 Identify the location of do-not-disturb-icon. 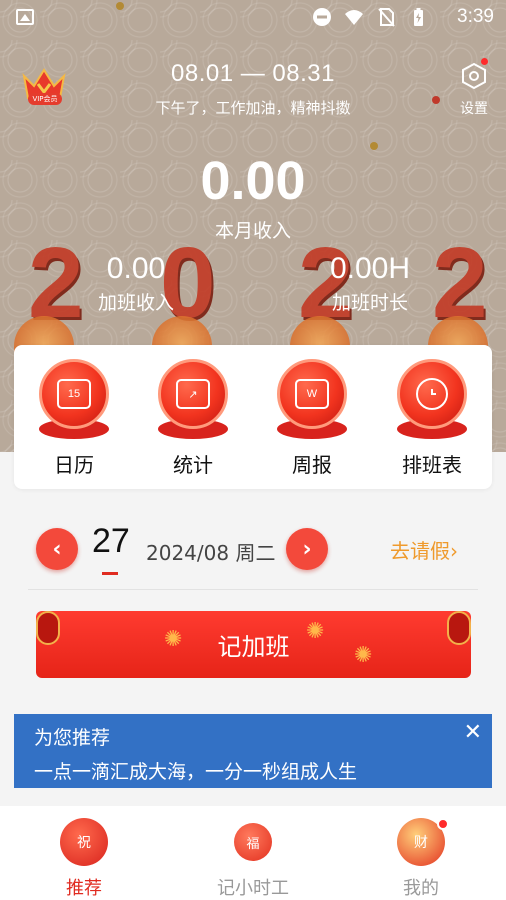
(322, 17).